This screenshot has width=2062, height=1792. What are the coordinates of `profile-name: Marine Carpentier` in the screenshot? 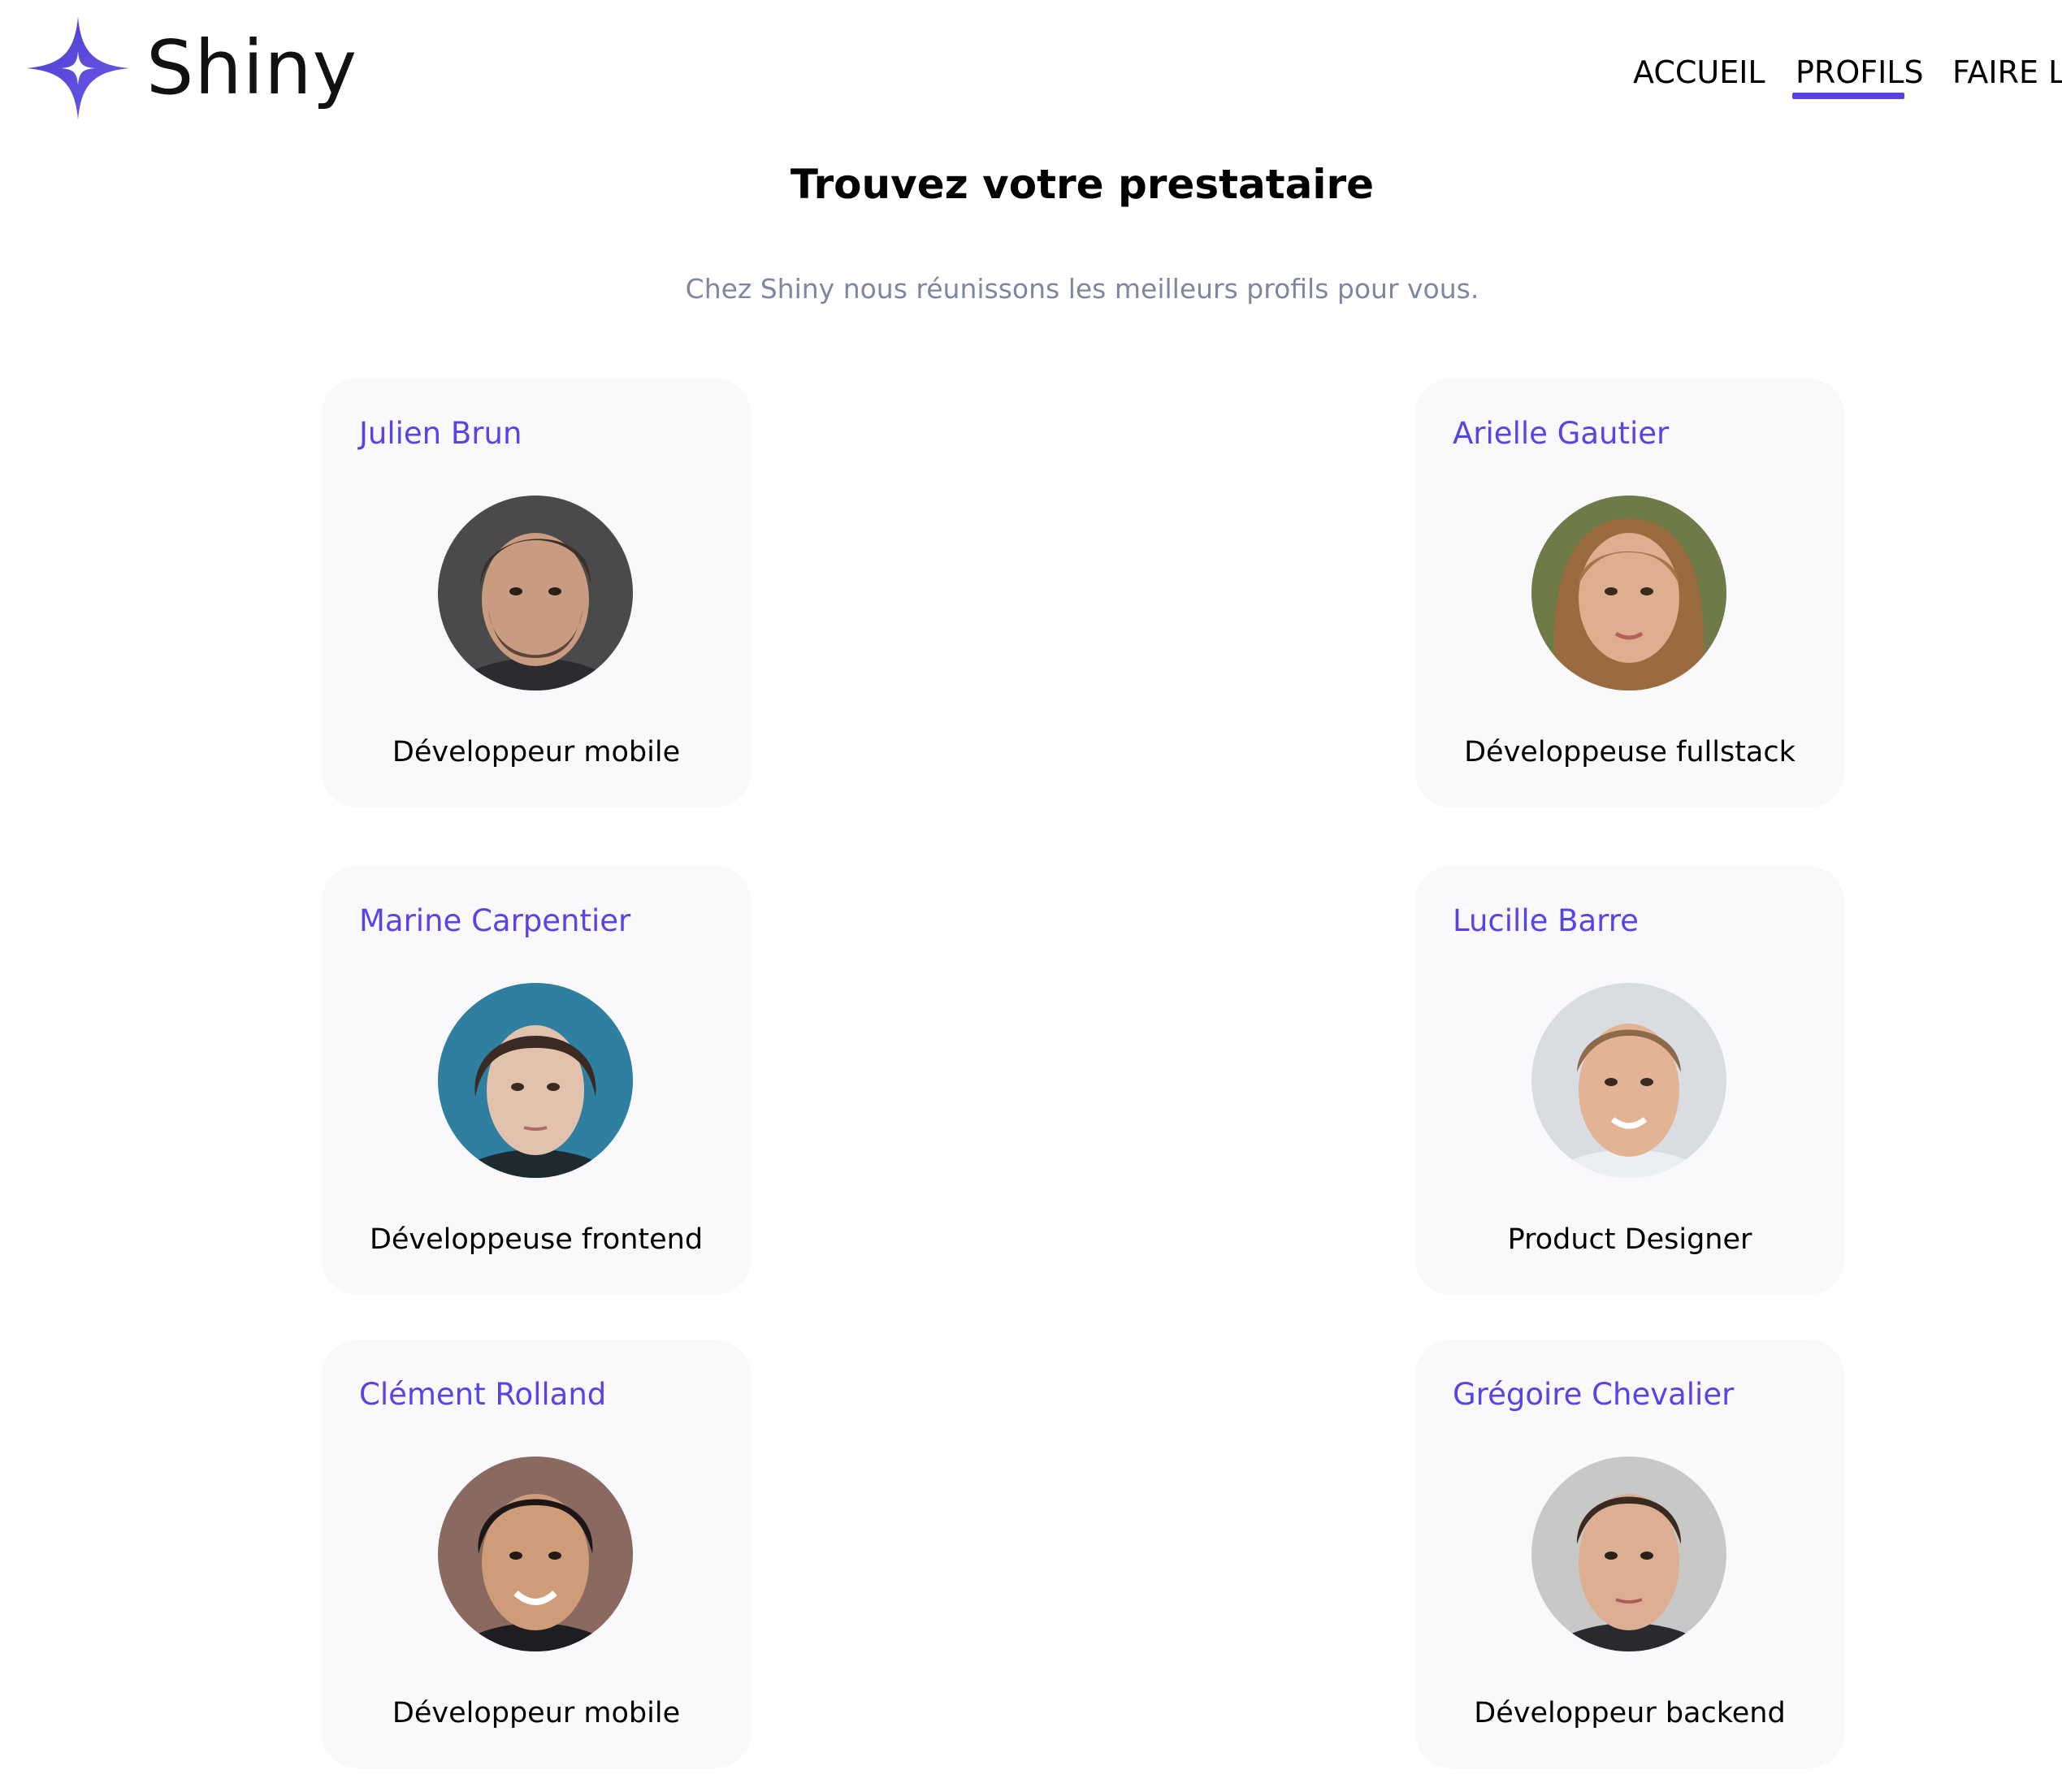 It's located at (495, 920).